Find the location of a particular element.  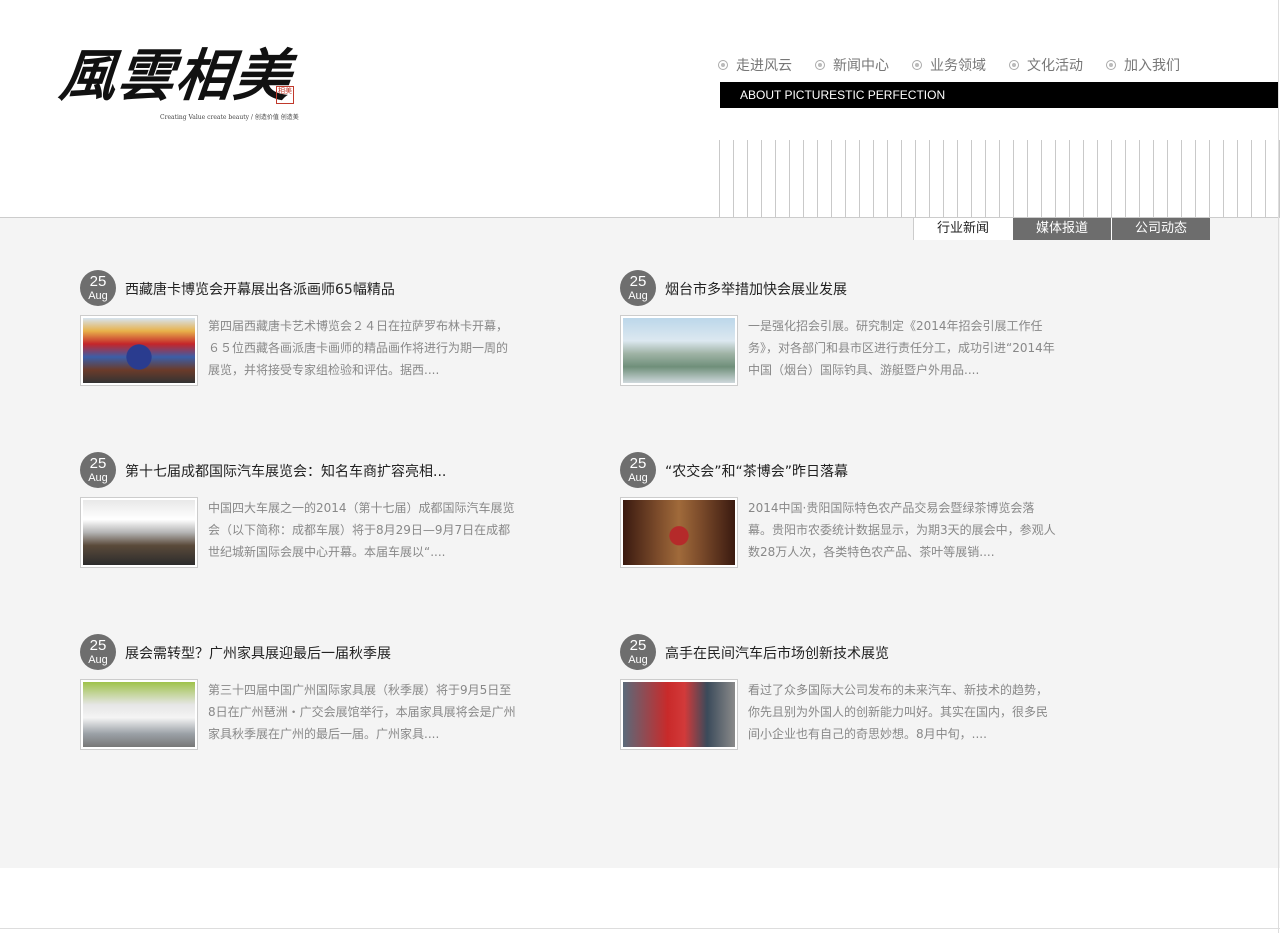

exhibition-hall-image is located at coordinates (679, 714).